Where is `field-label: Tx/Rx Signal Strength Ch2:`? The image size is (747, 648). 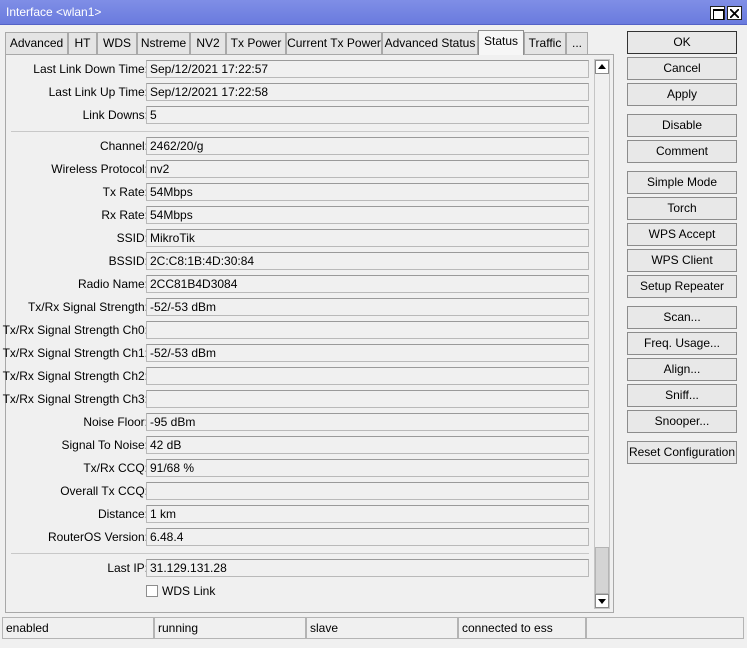 field-label: Tx/Rx Signal Strength Ch2: is located at coordinates (75, 376).